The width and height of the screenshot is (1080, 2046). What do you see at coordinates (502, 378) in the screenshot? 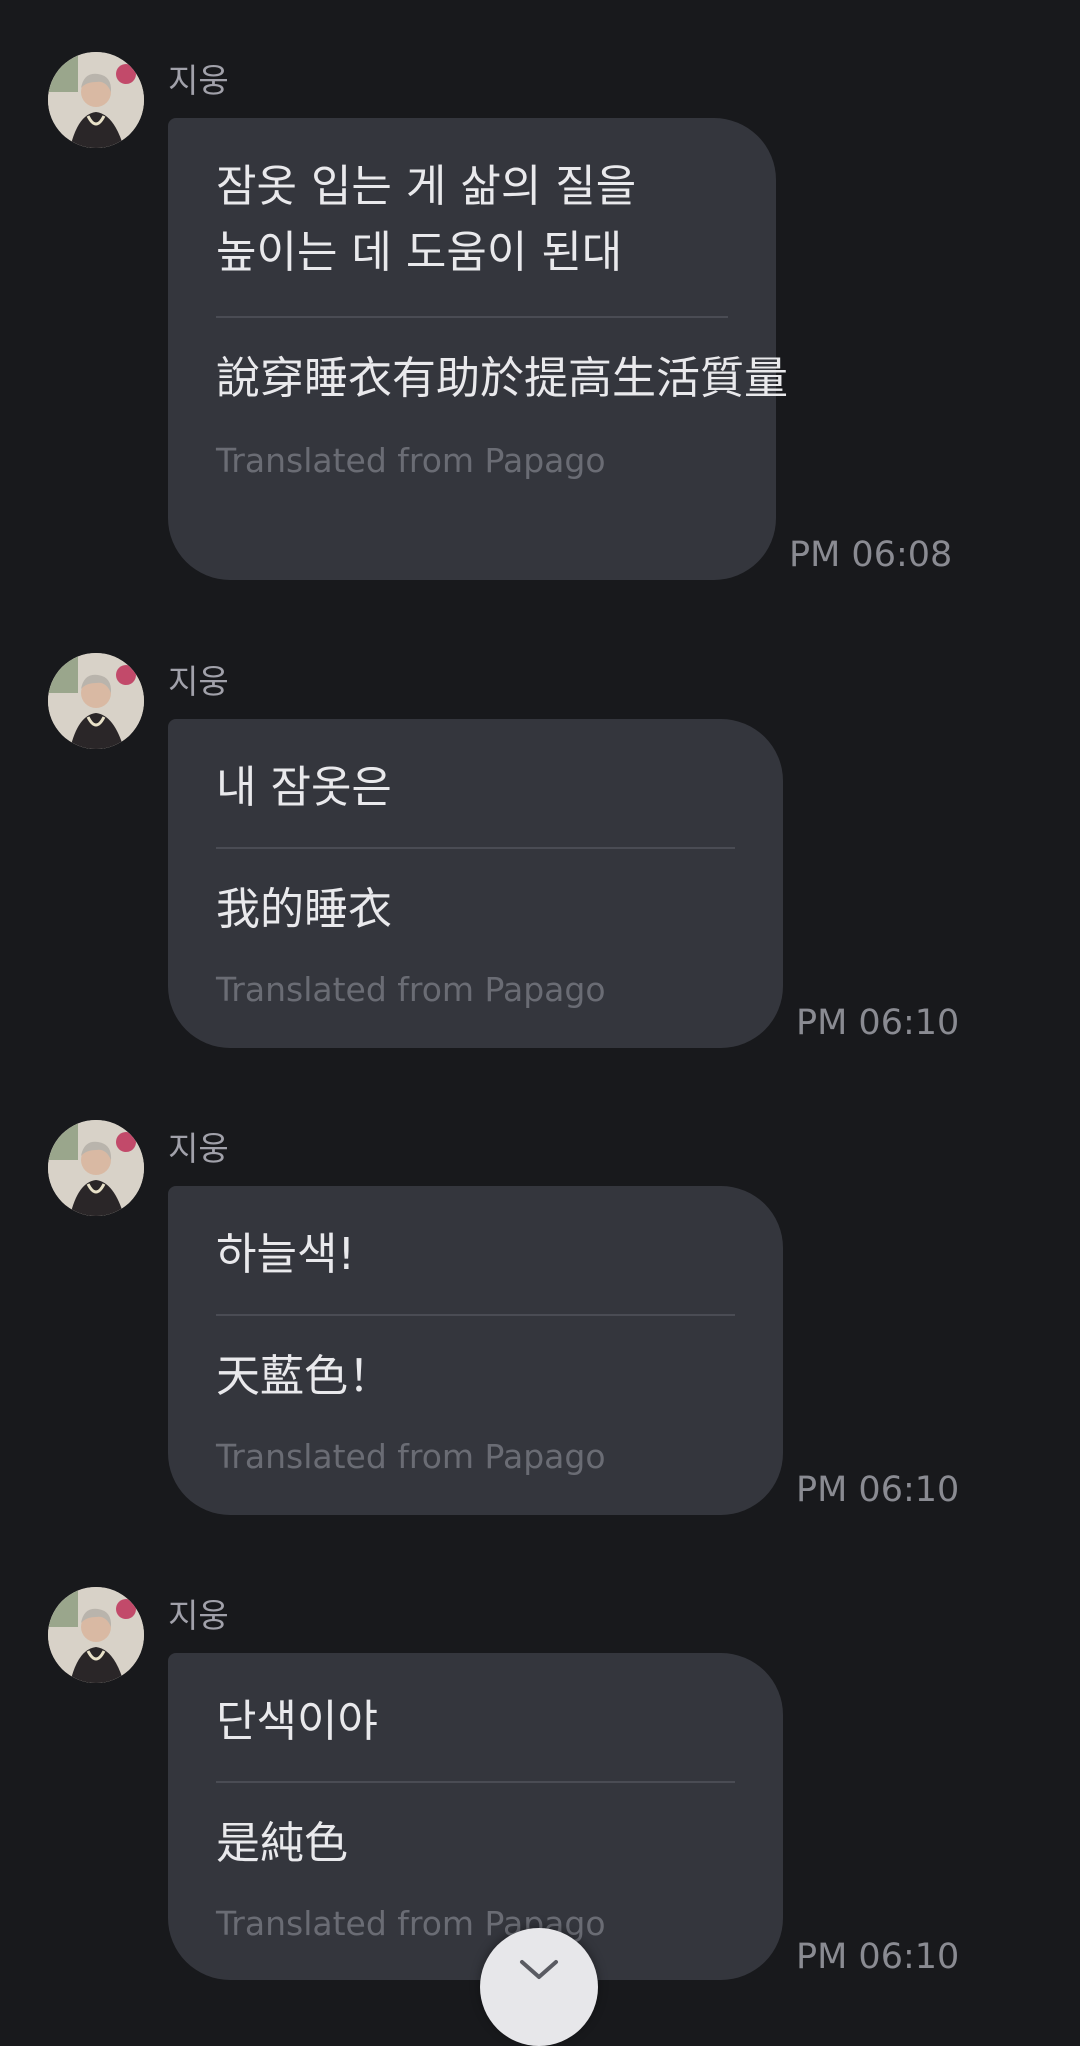
I see `translated-text: 說穿睡衣有助於提高生活質量` at bounding box center [502, 378].